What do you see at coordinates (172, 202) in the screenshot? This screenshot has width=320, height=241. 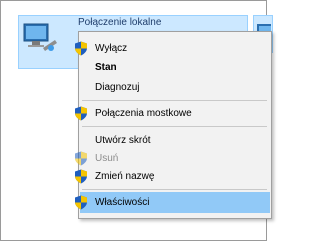 I see `menu-item-properties: Właściwości` at bounding box center [172, 202].